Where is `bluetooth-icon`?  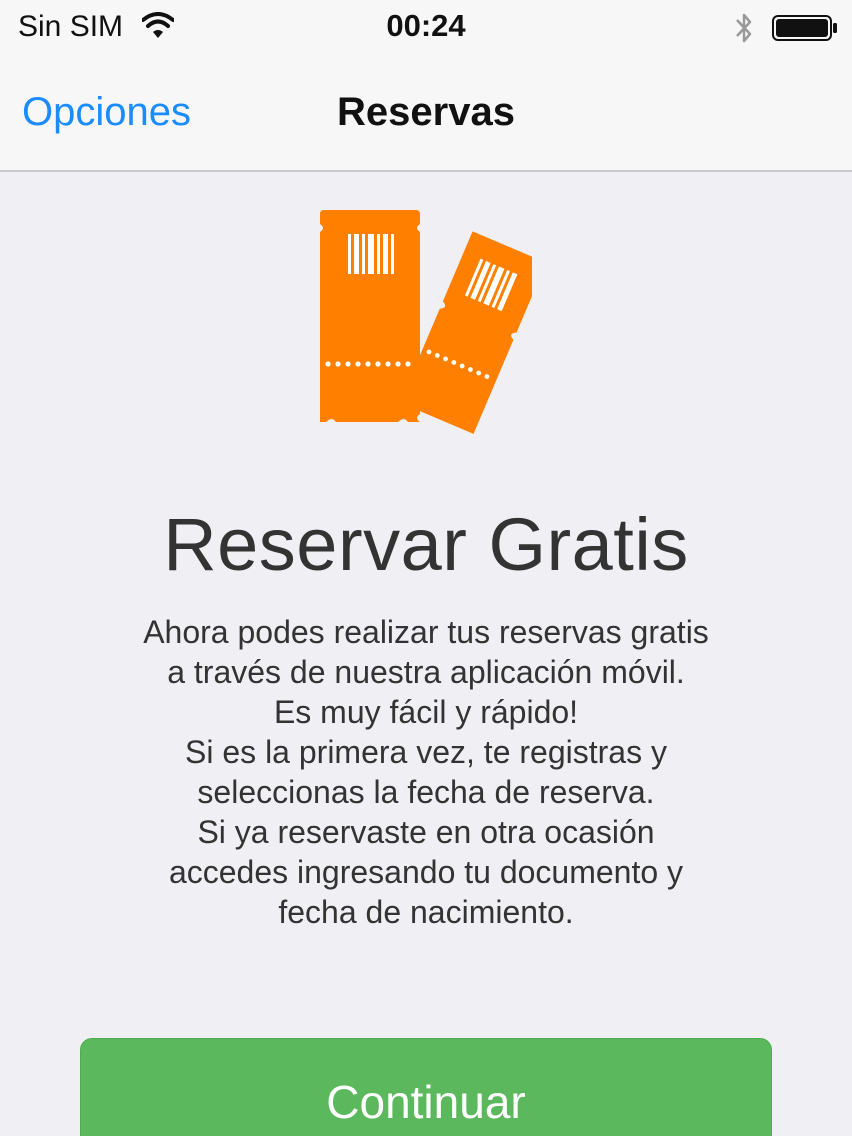
bluetooth-icon is located at coordinates (744, 28).